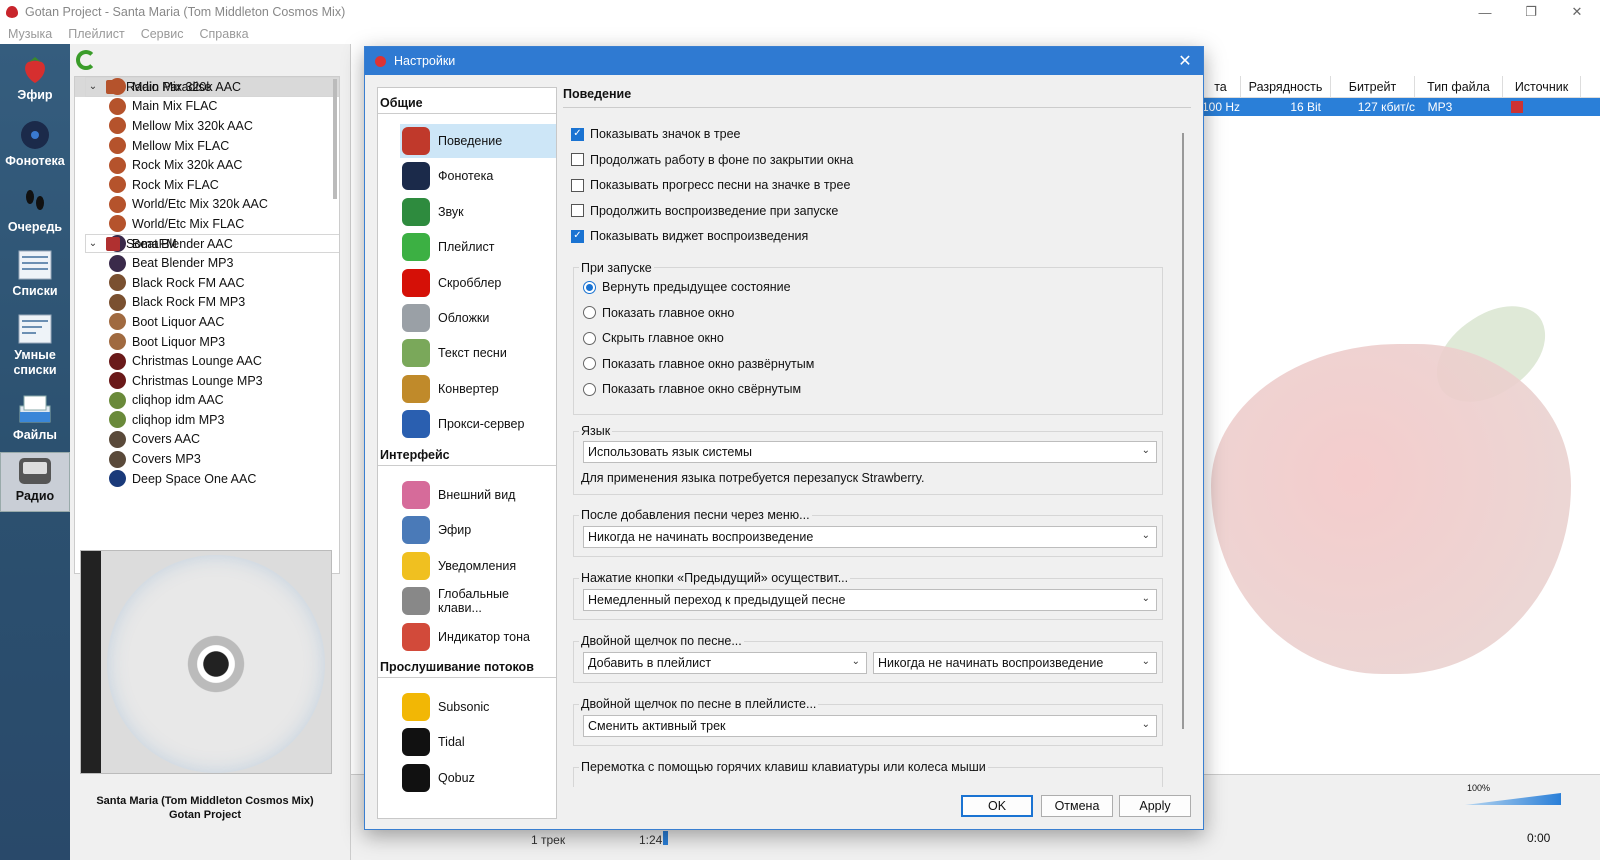  Describe the element at coordinates (665, 838) in the screenshot. I see `seek-slider` at that location.